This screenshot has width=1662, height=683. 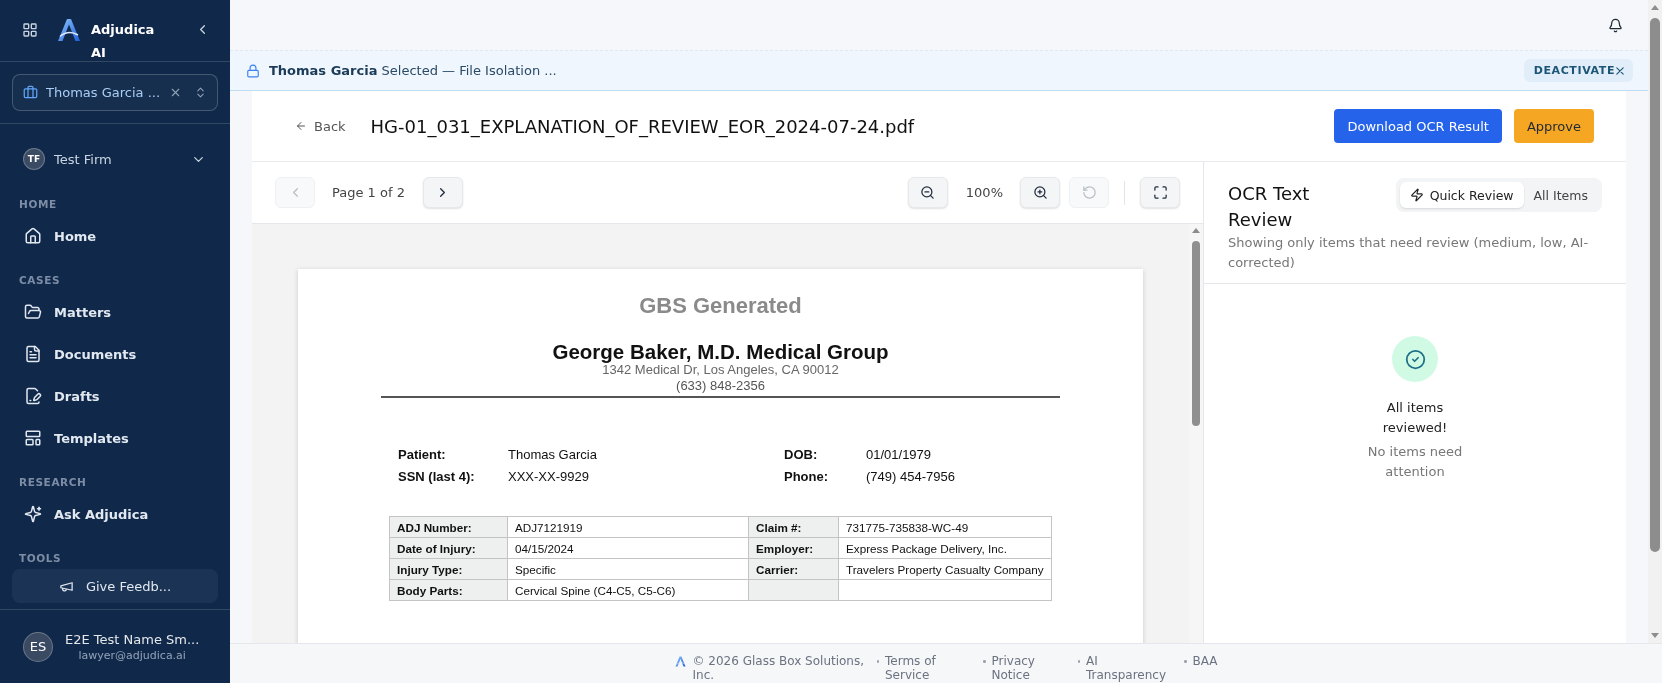 I want to click on document-pen-icon, so click(x=33, y=396).